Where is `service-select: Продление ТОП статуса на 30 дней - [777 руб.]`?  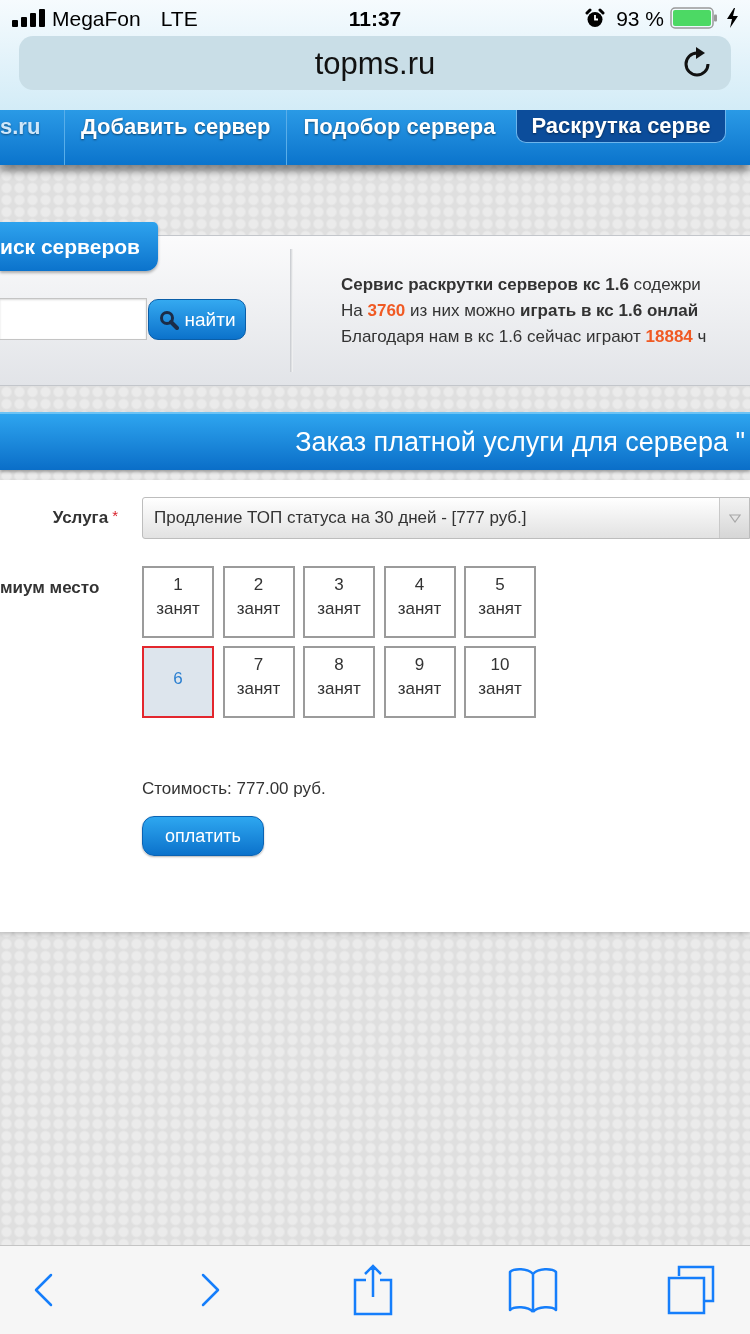 service-select: Продление ТОП статуса на 30 дней - [777 руб.] is located at coordinates (446, 518).